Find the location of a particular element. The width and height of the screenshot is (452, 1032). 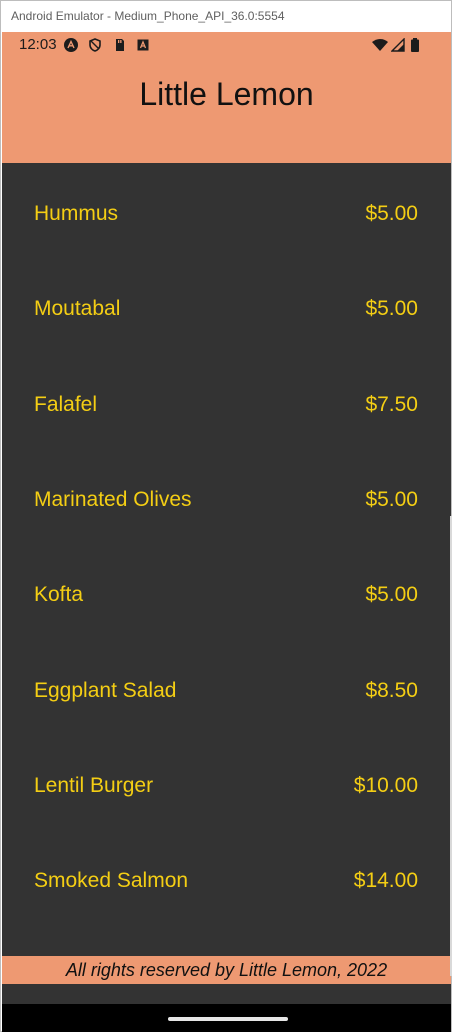

menu-item-price: $10.00 is located at coordinates (385, 785).